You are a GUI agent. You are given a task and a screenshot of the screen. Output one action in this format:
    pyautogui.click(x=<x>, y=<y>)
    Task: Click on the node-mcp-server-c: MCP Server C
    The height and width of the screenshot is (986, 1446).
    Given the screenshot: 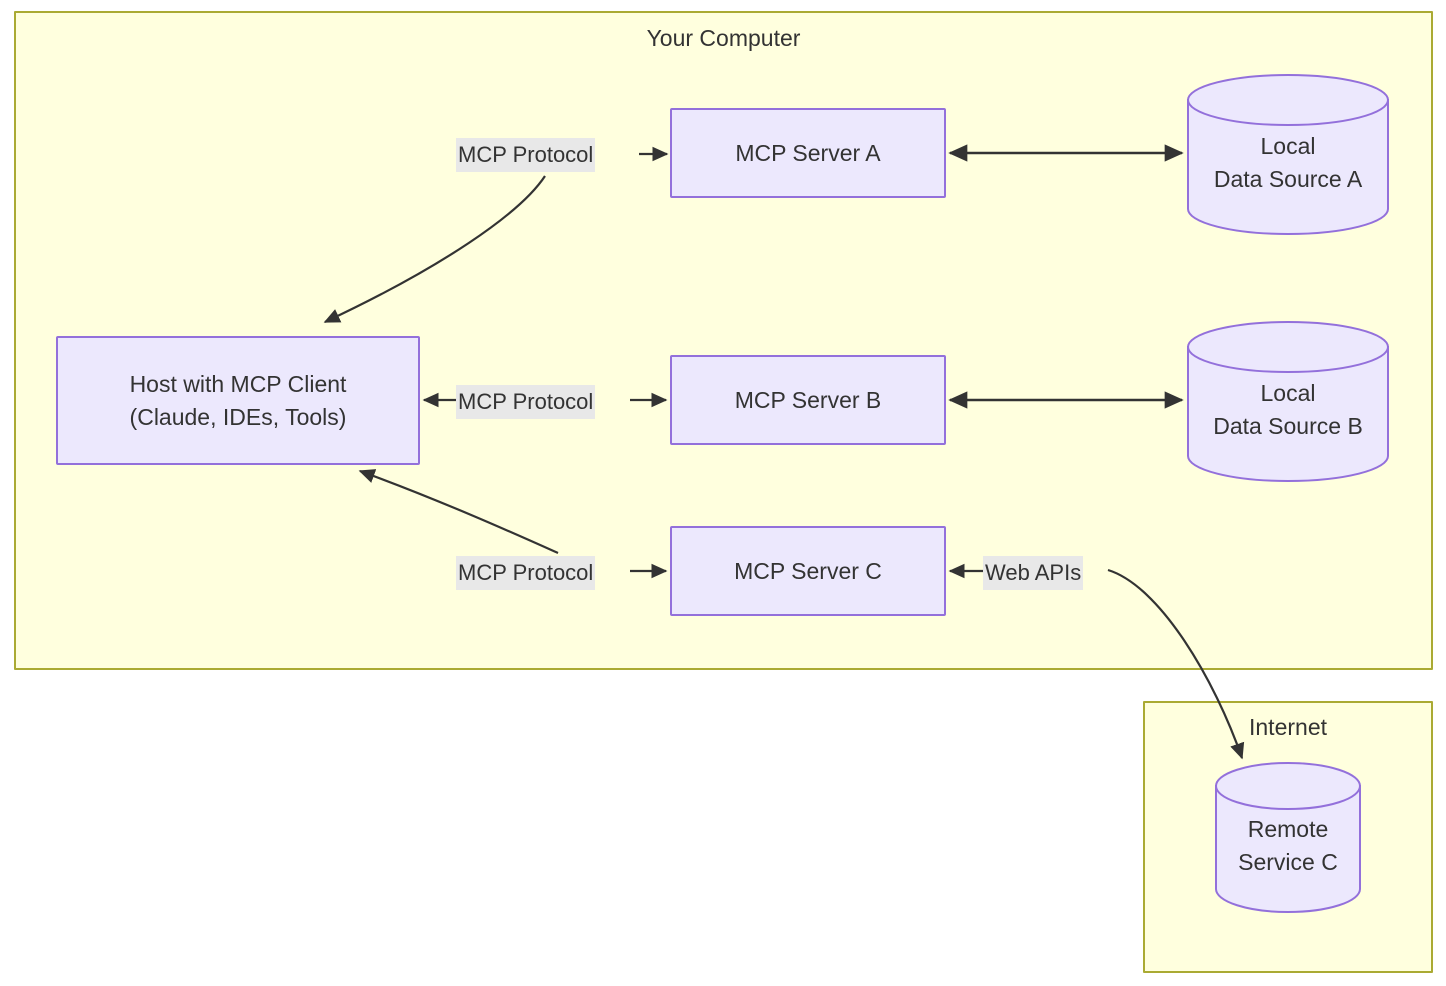 What is the action you would take?
    pyautogui.click(x=808, y=571)
    